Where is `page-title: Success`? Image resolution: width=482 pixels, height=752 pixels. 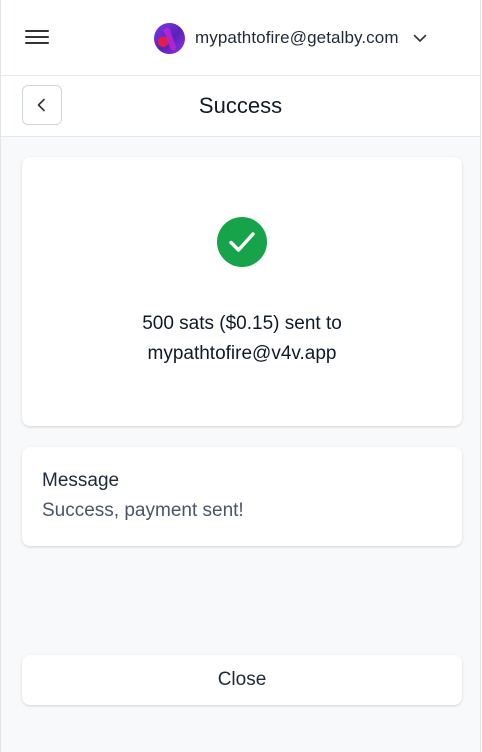
page-title: Success is located at coordinates (240, 105).